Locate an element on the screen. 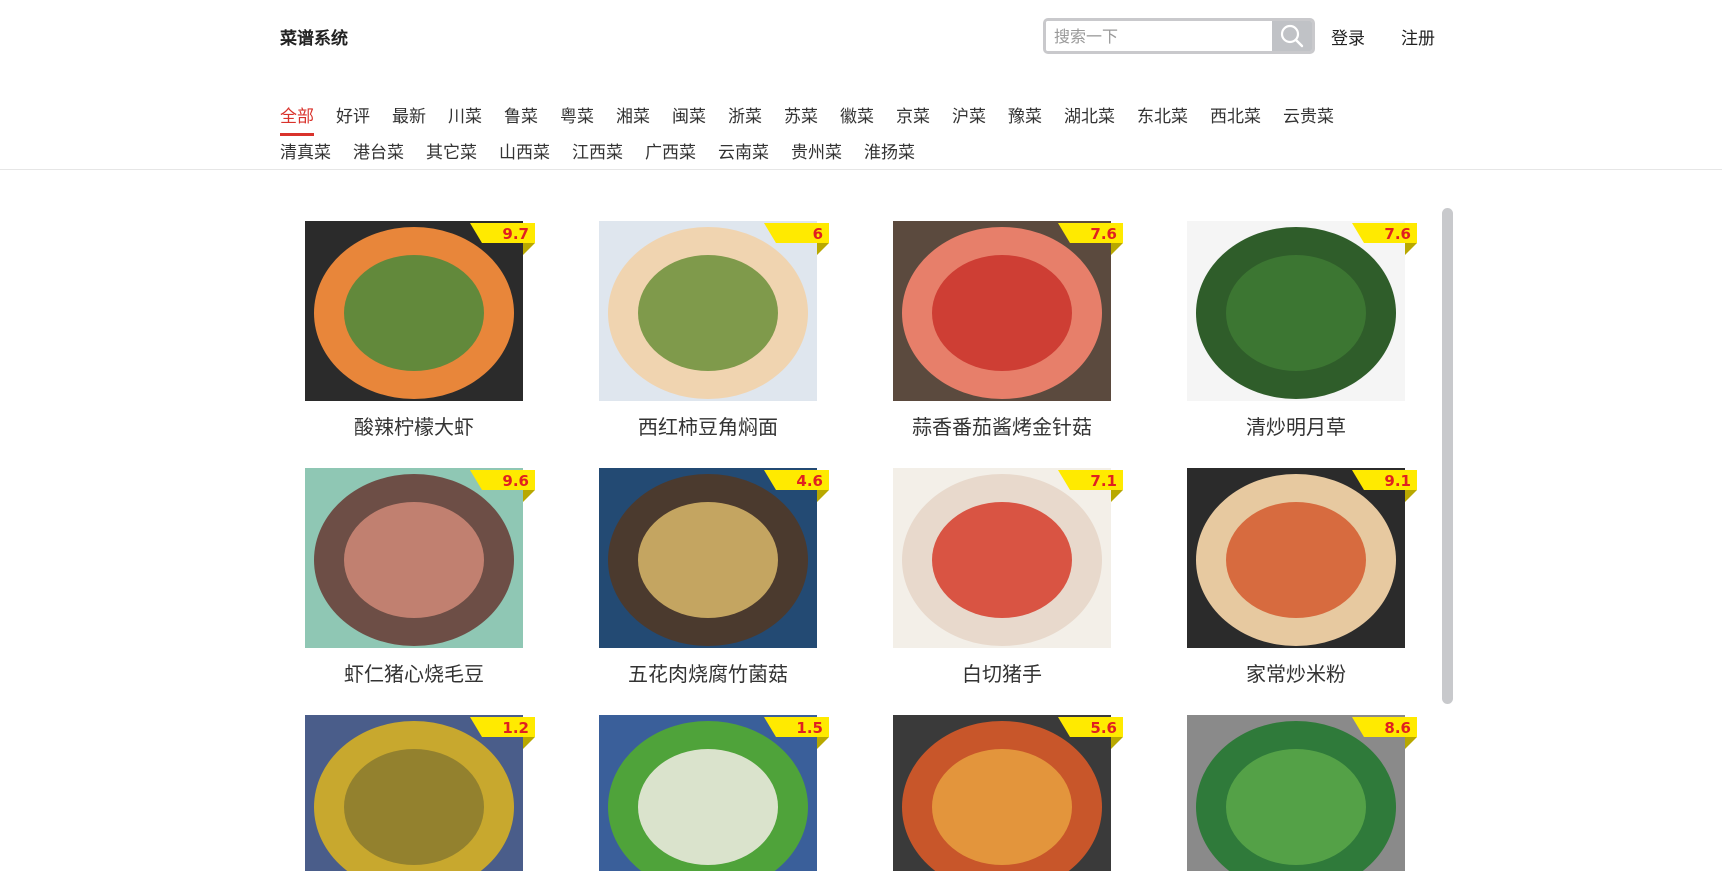 The height and width of the screenshot is (871, 1722). category-tab: 沪菜 is located at coordinates (969, 117).